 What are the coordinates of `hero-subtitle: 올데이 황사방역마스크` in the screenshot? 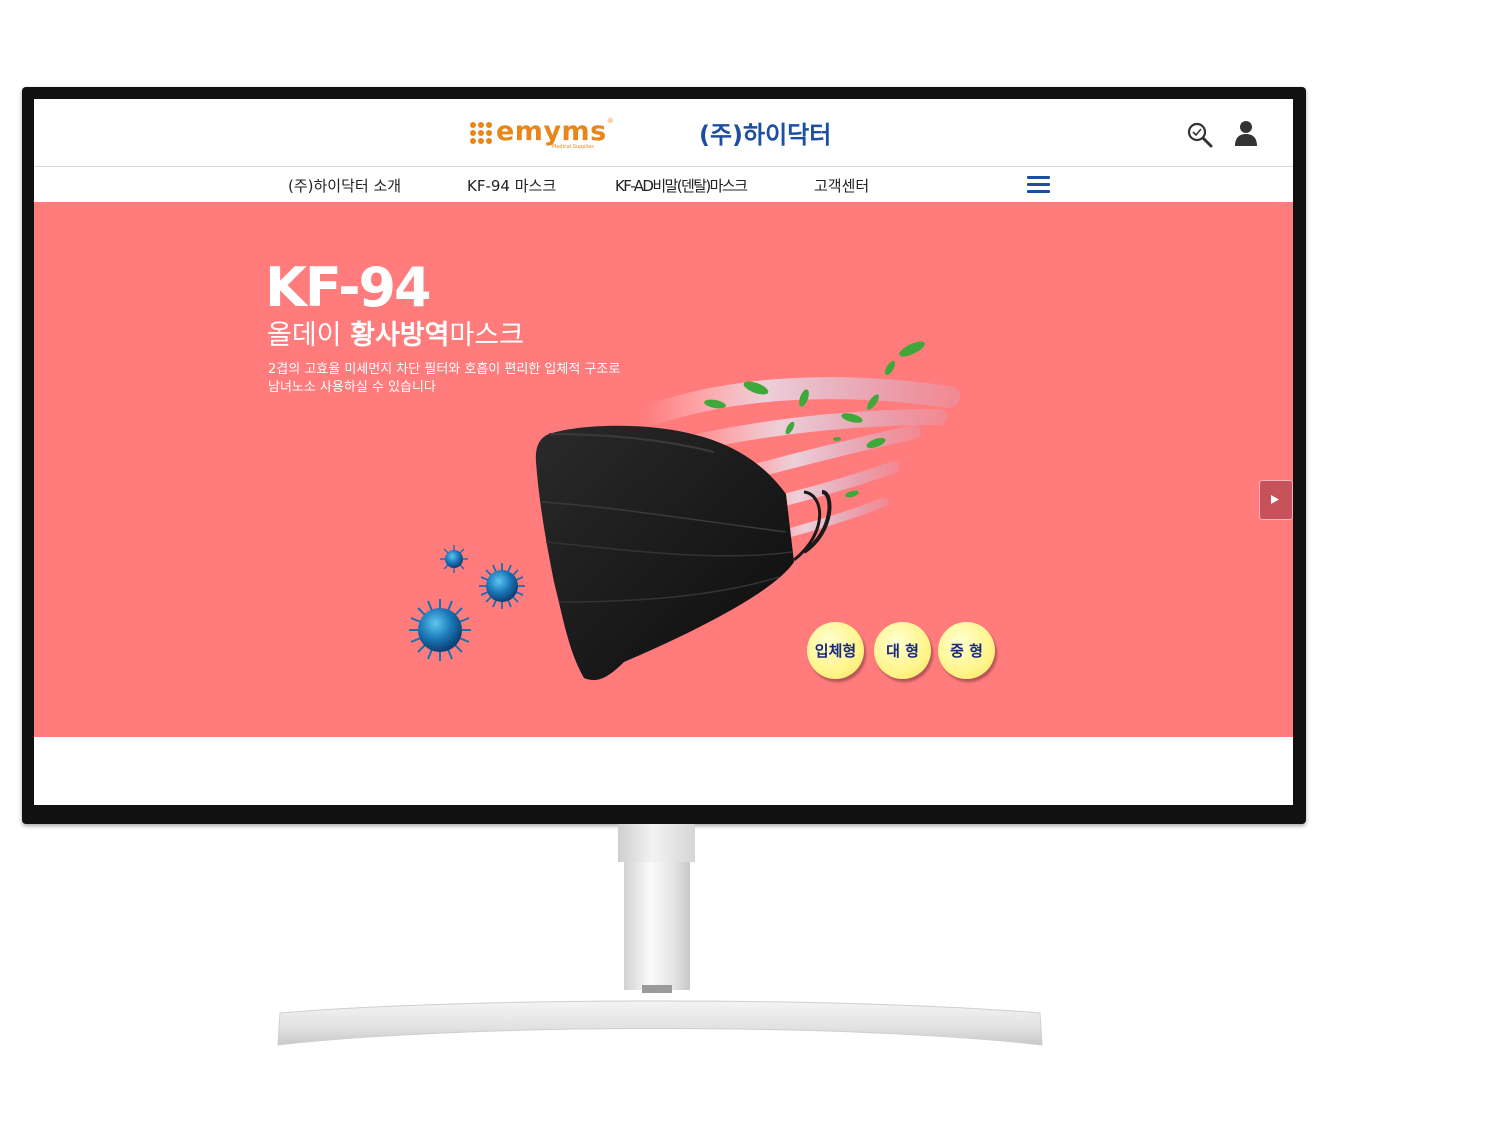 It's located at (395, 336).